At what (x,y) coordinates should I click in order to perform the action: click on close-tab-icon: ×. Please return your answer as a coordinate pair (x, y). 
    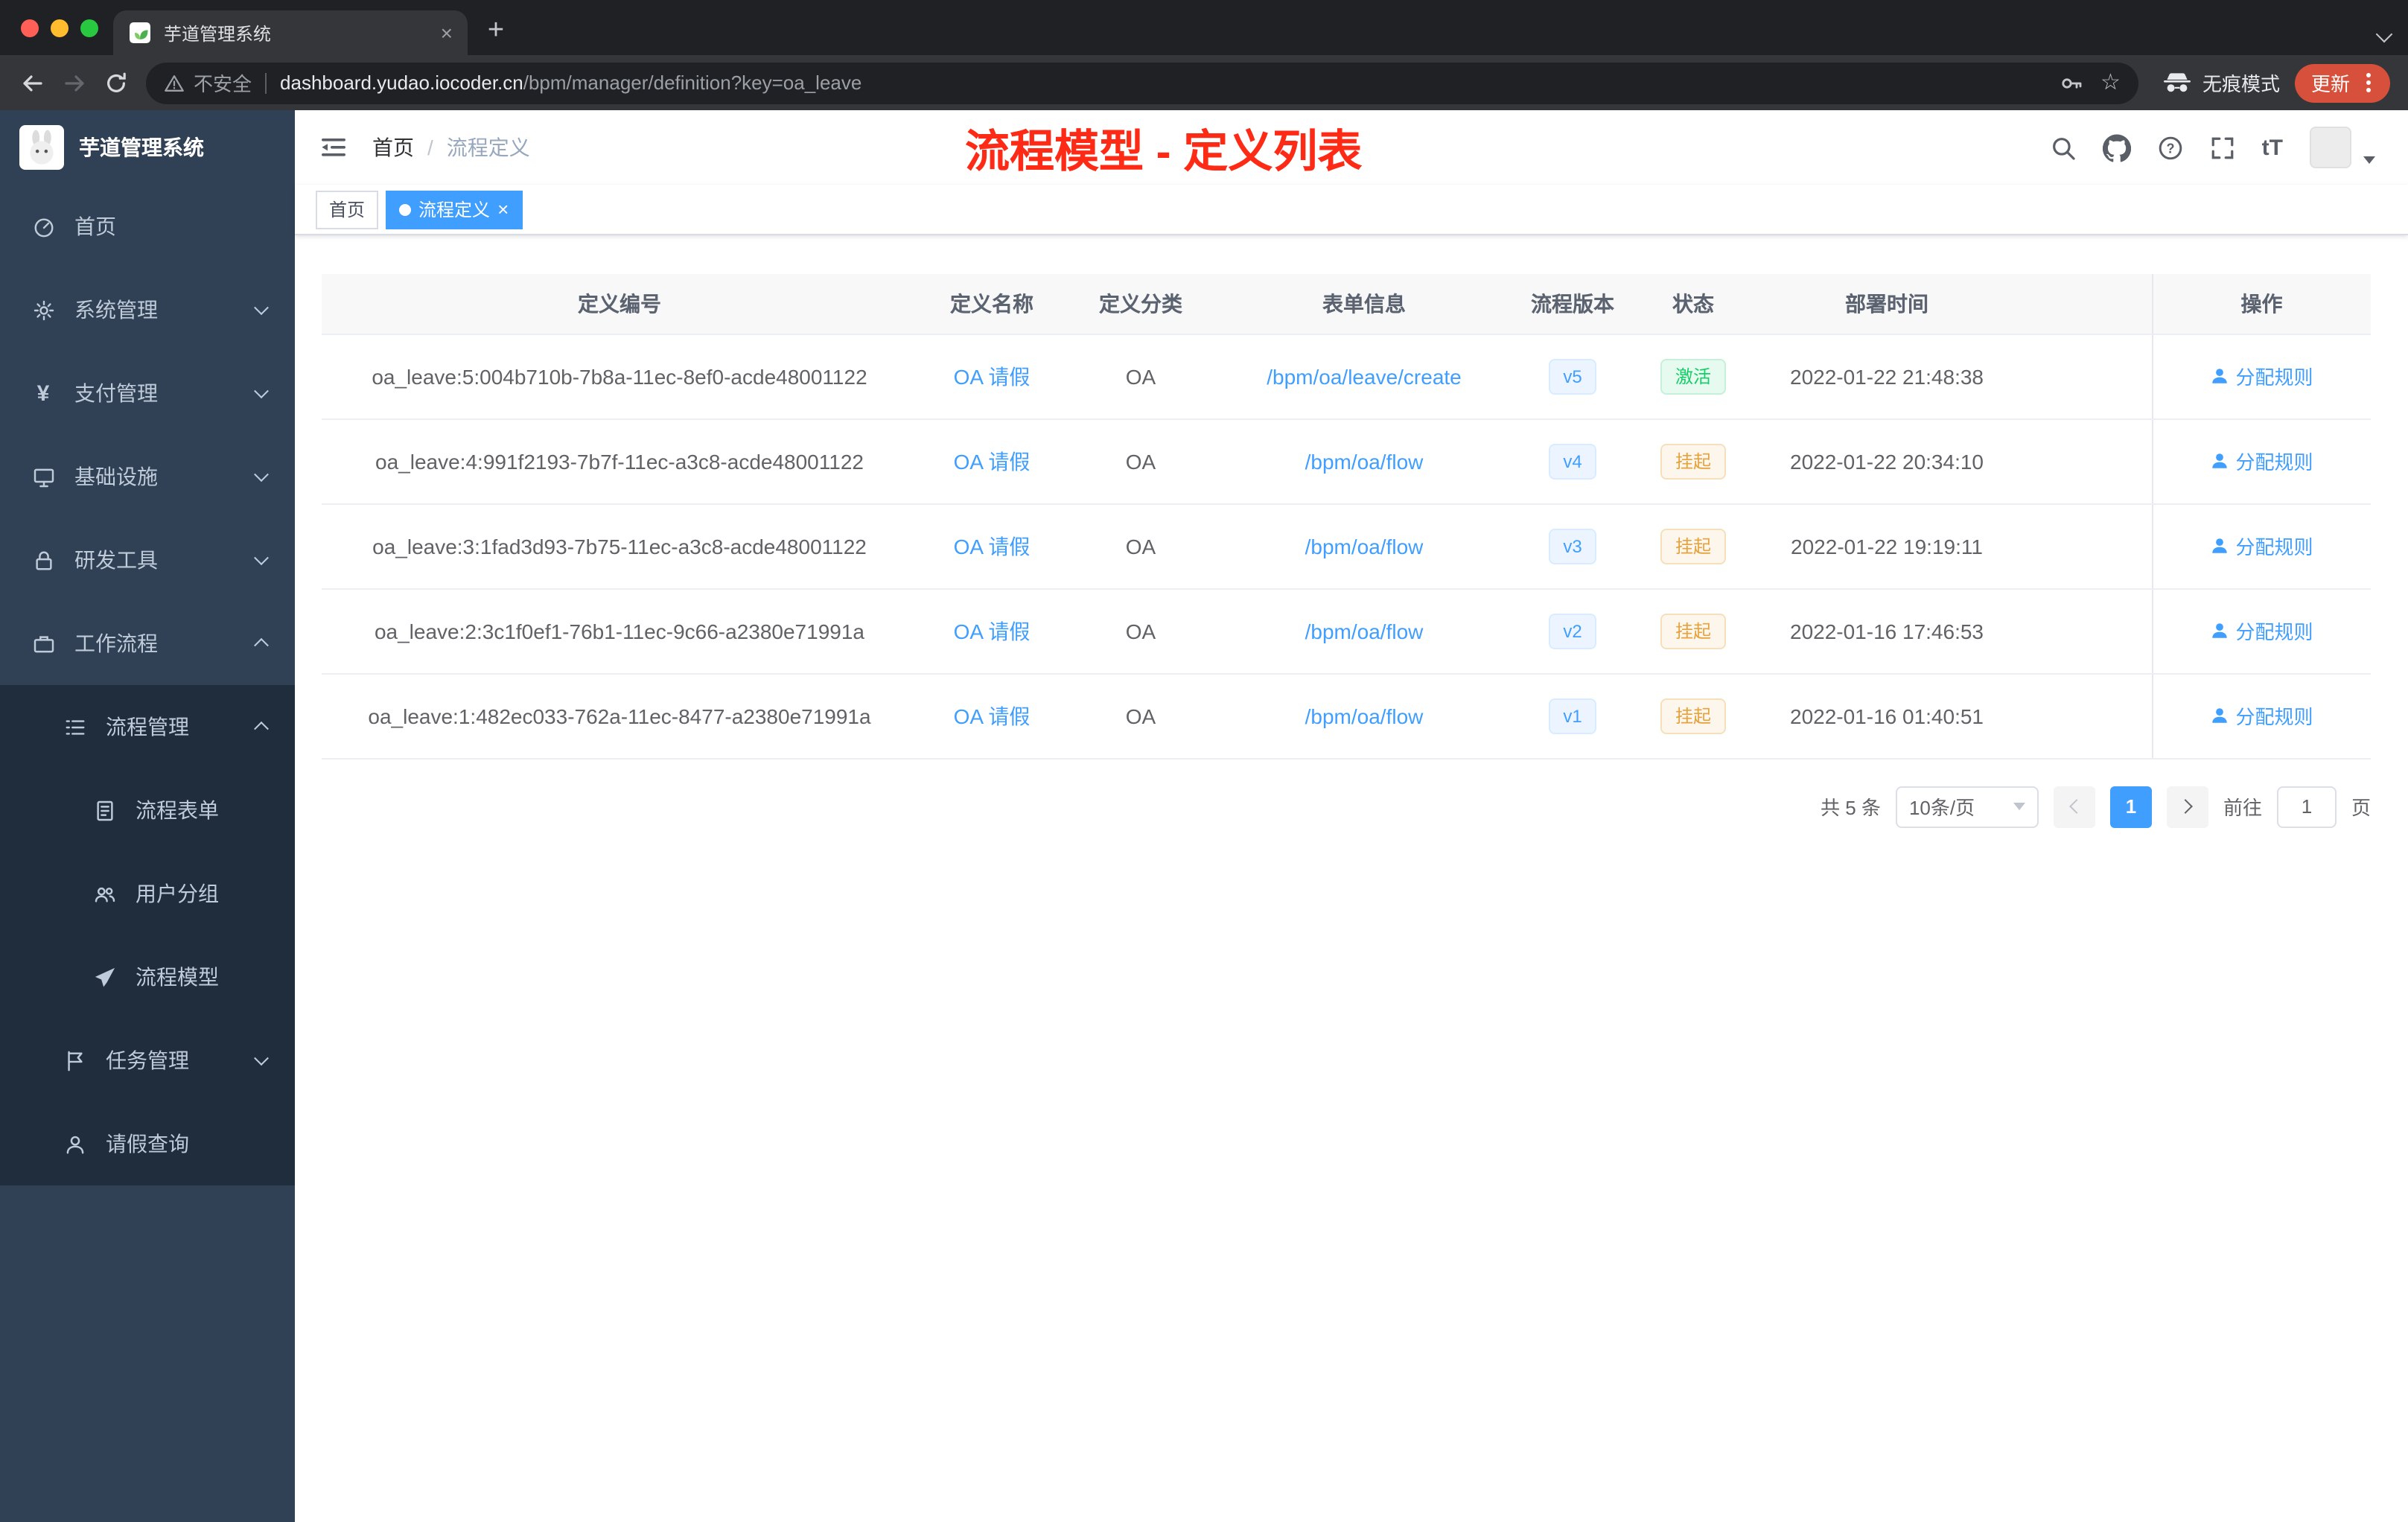
    Looking at the image, I should click on (447, 32).